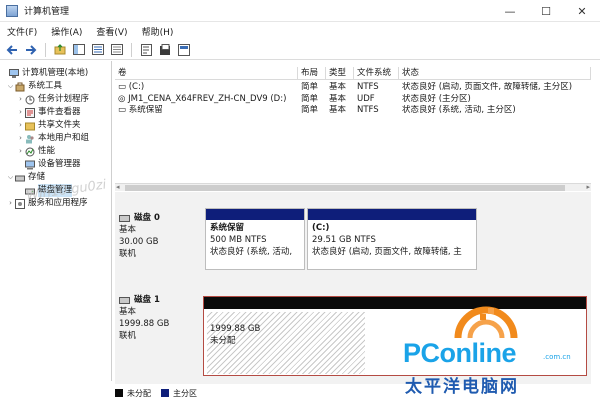 This screenshot has height=405, width=600. I want to click on tree-item-performance: › 性能, so click(55, 151).